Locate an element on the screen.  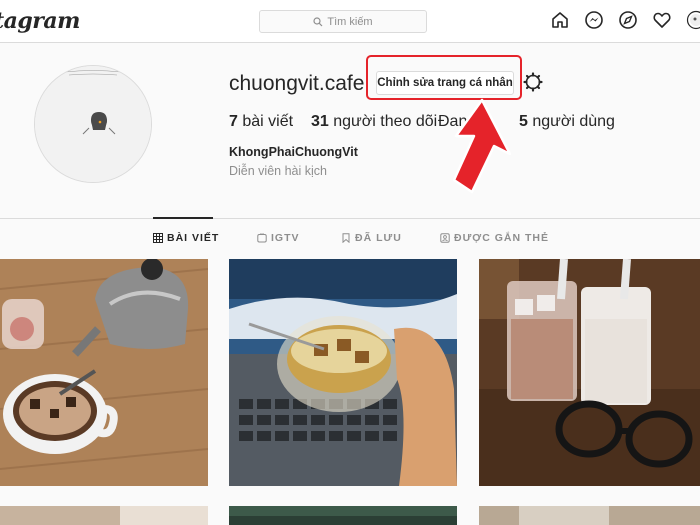
profile-avatar is located at coordinates (93, 124).